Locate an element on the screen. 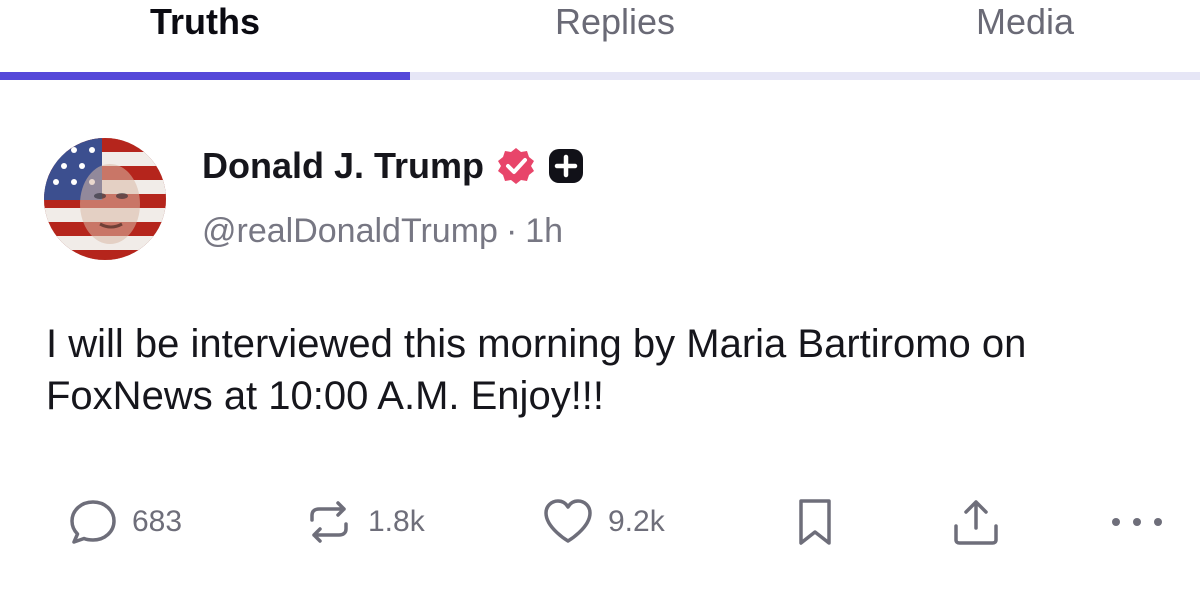  like-button: 9.2k is located at coordinates (602, 522).